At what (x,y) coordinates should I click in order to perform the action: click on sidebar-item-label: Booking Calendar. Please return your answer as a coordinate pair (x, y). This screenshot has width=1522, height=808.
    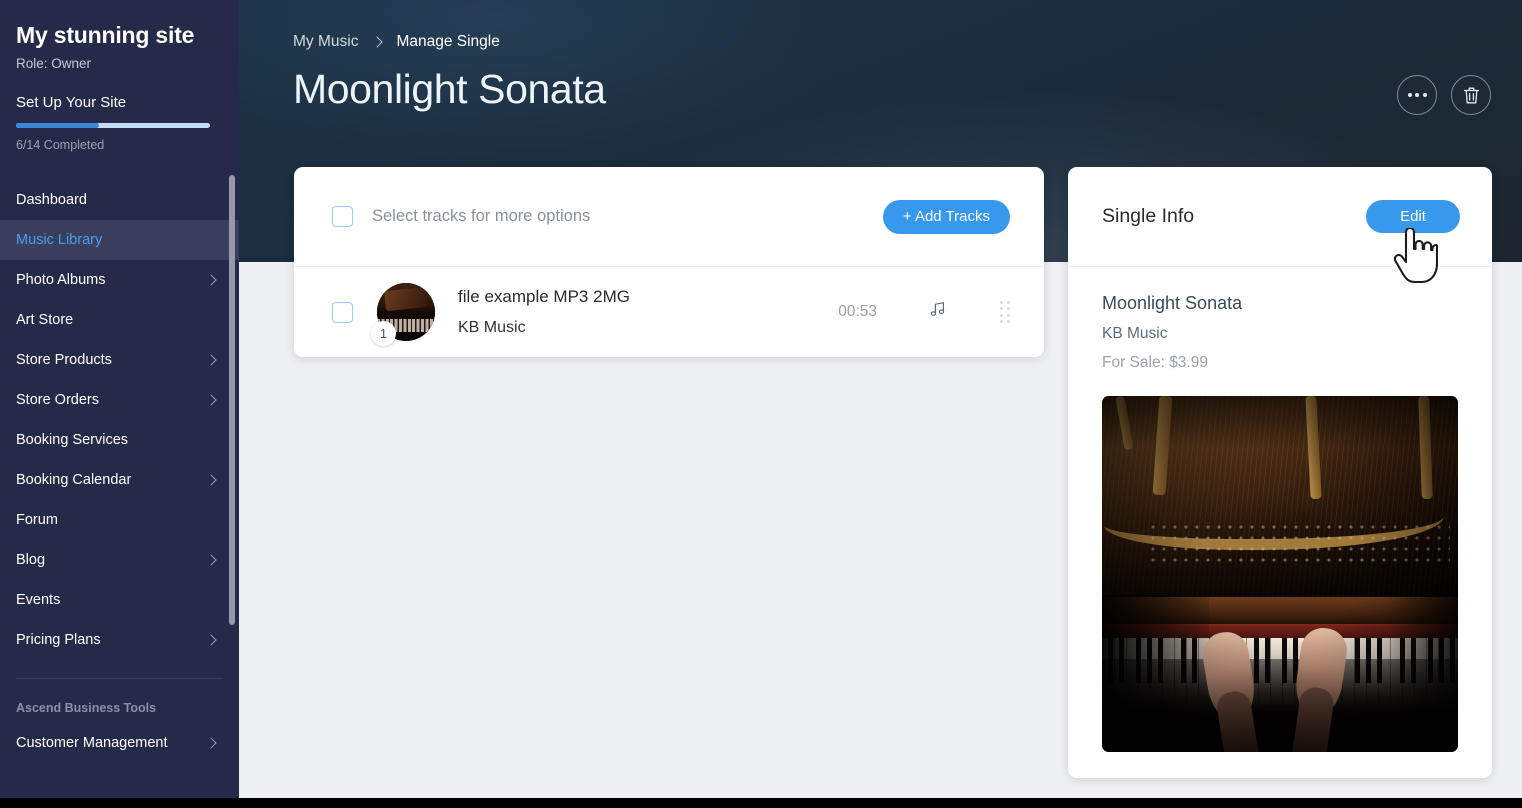
    Looking at the image, I should click on (74, 480).